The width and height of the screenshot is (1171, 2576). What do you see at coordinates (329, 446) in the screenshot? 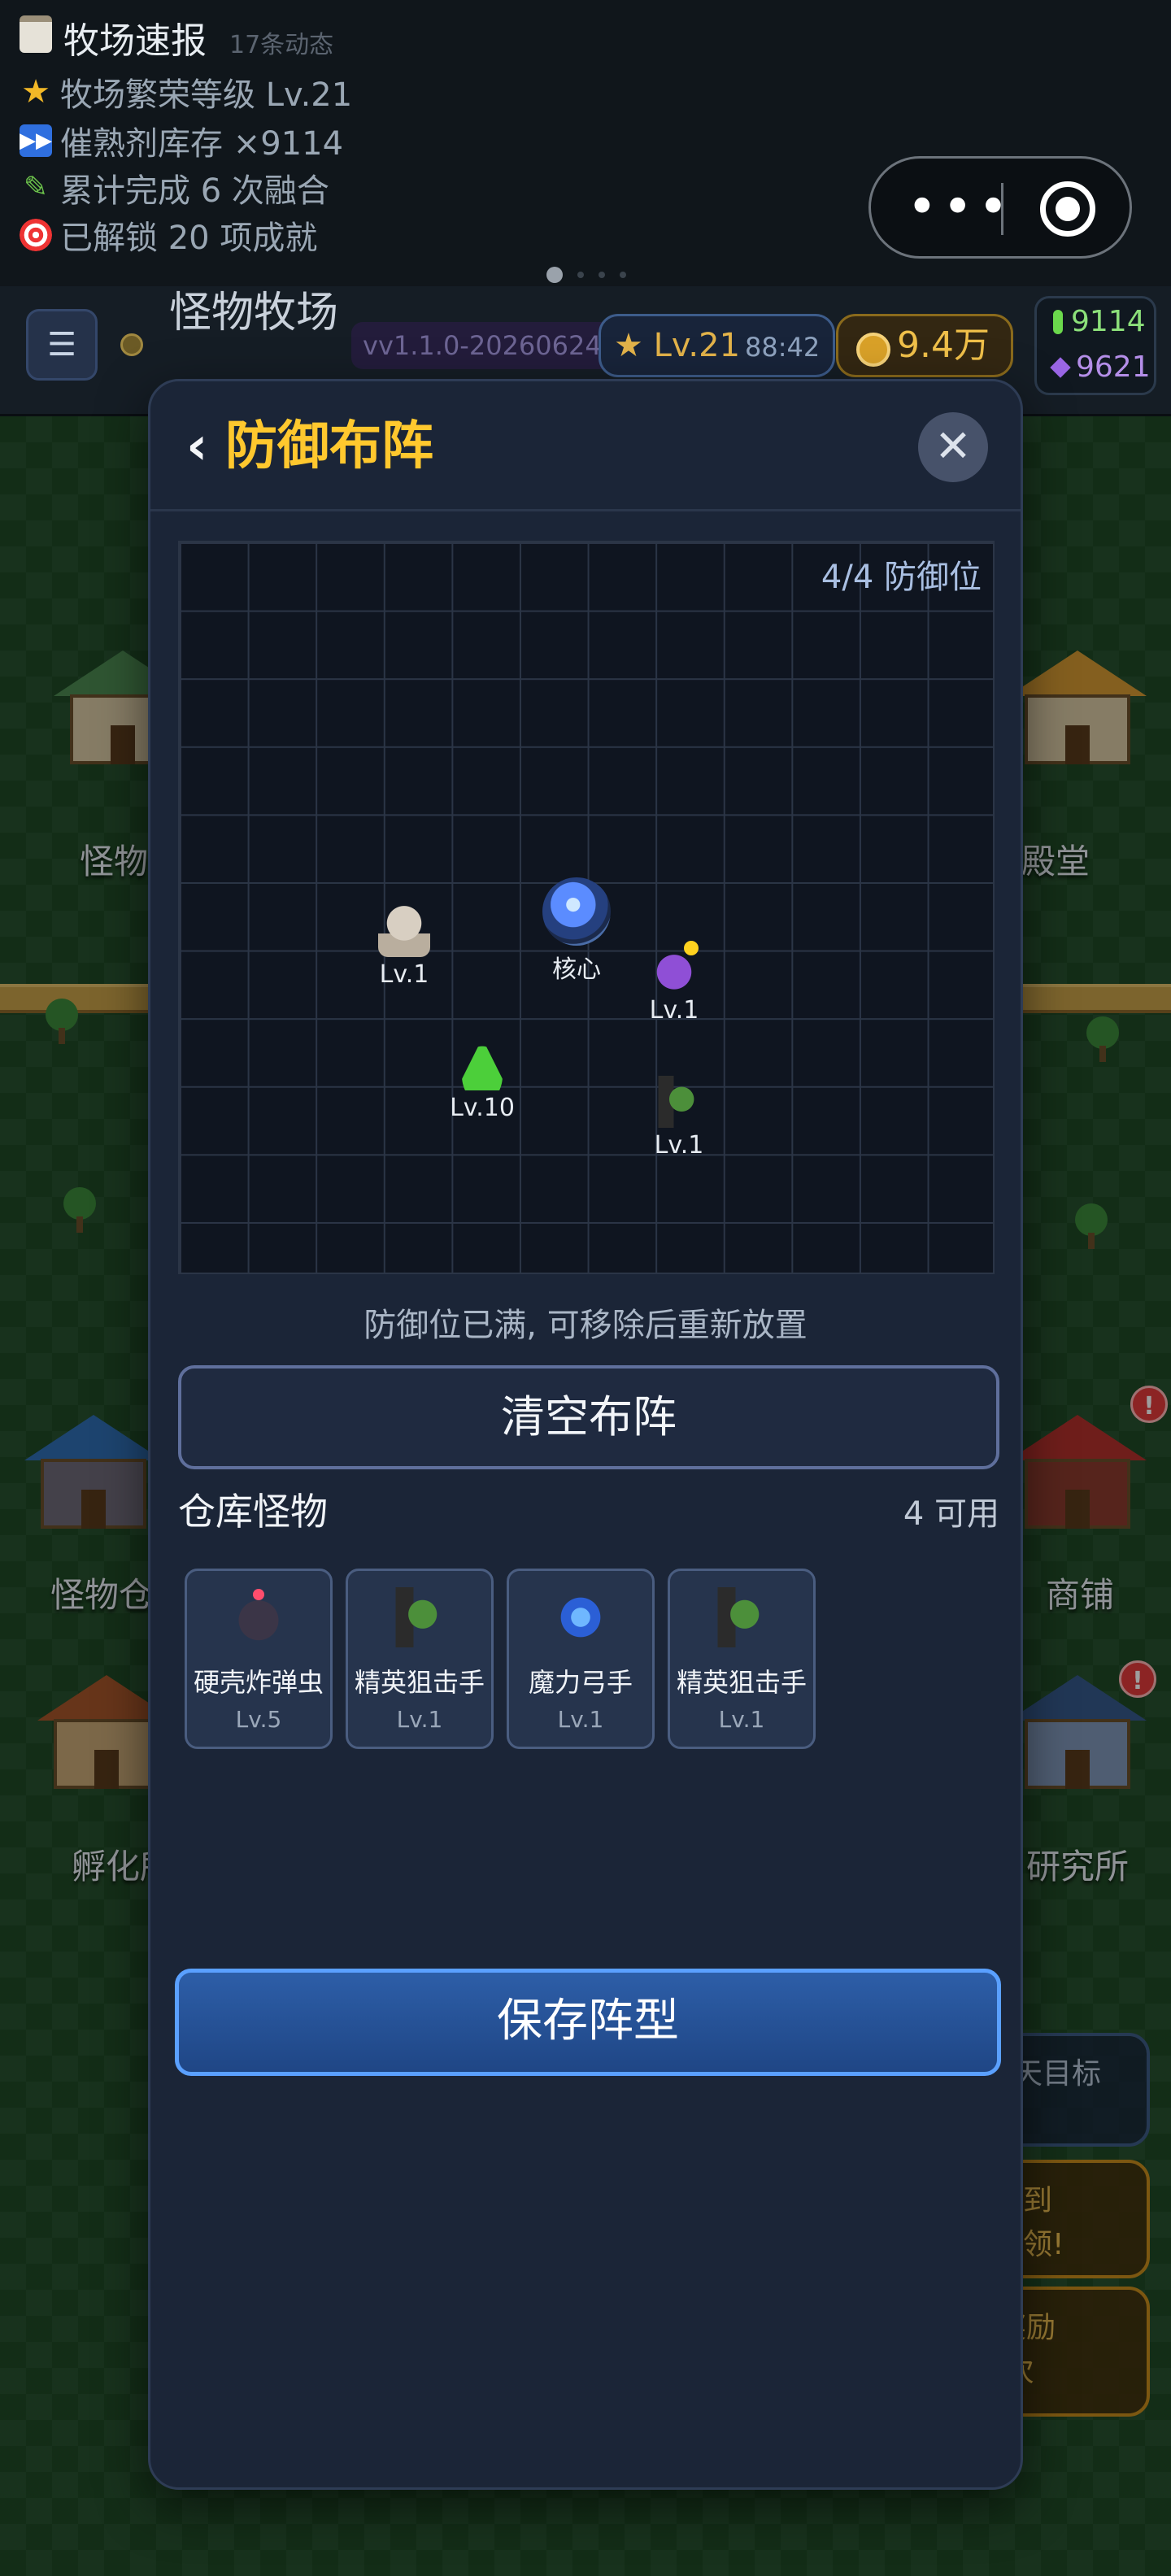
I see `modal-title: 防御布阵` at bounding box center [329, 446].